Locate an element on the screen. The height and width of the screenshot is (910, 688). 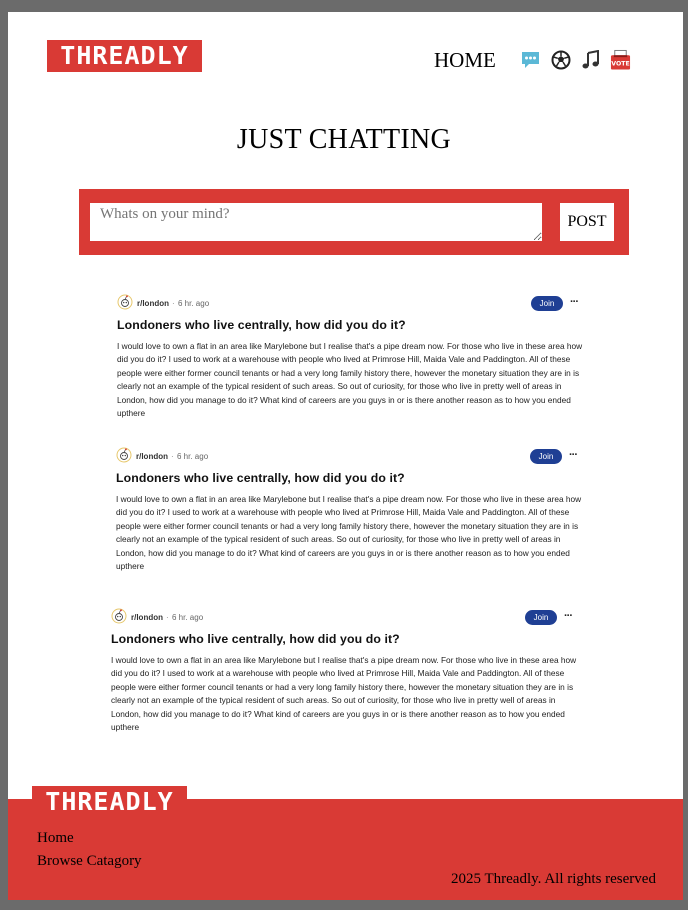
nav-home-link: HOME is located at coordinates (465, 60).